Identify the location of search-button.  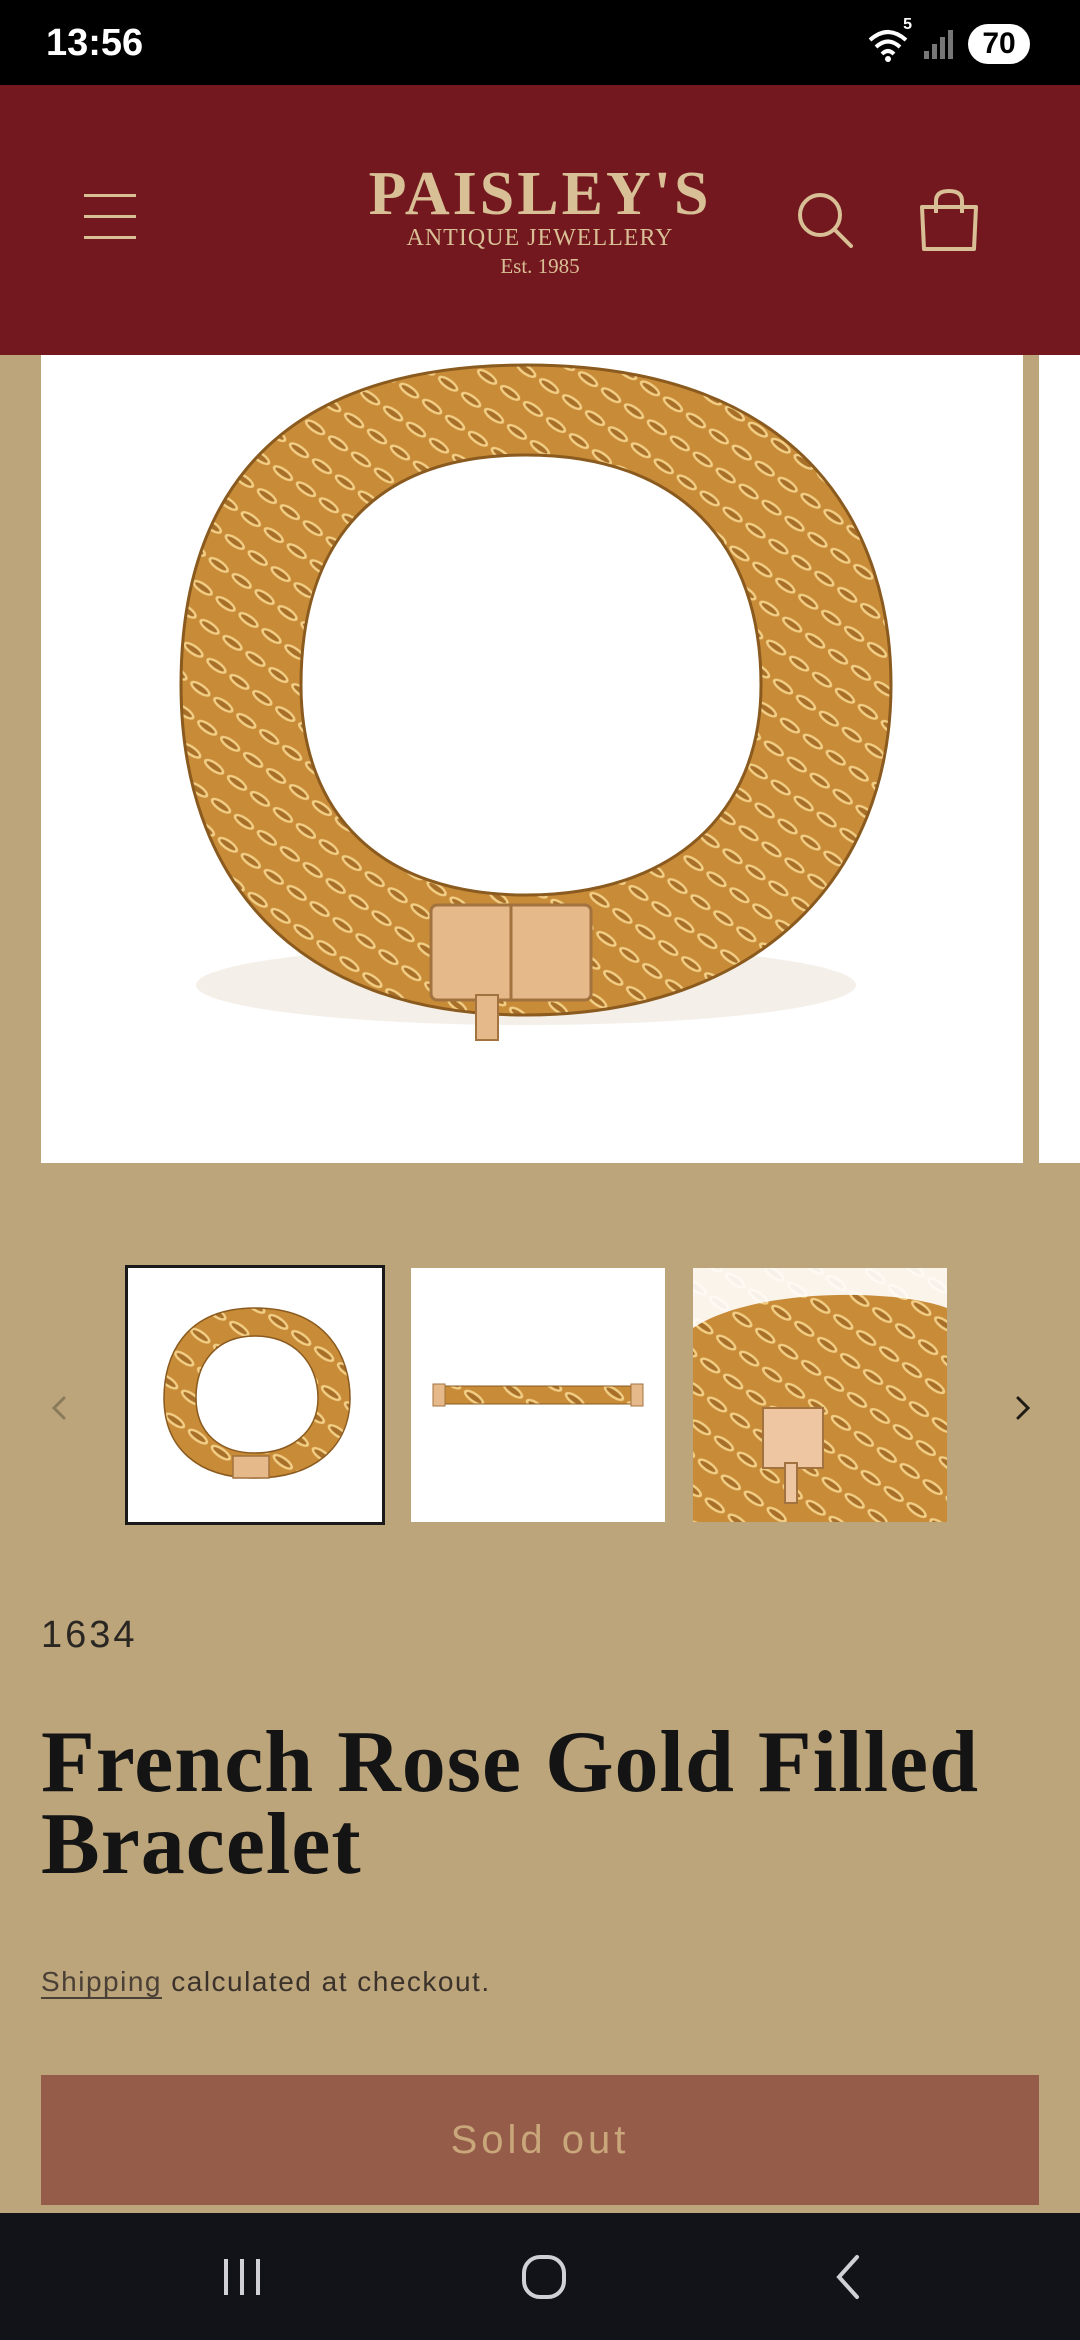
(825, 220).